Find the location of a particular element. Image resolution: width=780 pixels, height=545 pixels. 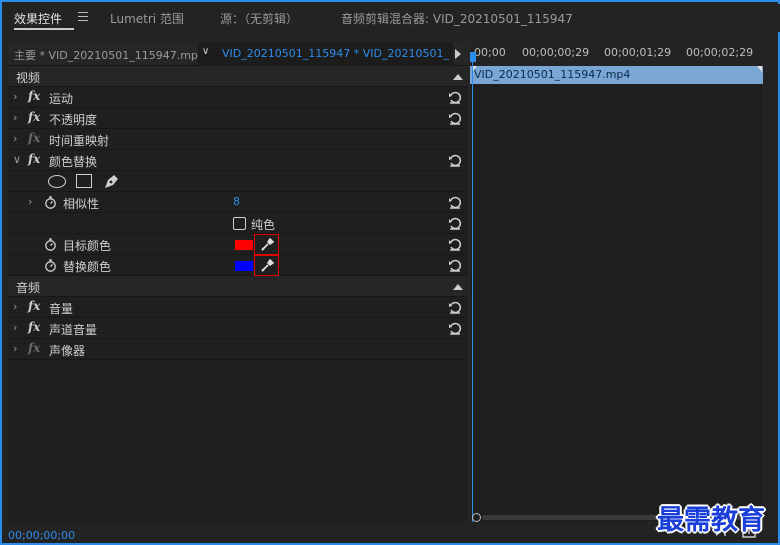

audio-section-header: 音频 is located at coordinates (238, 286).